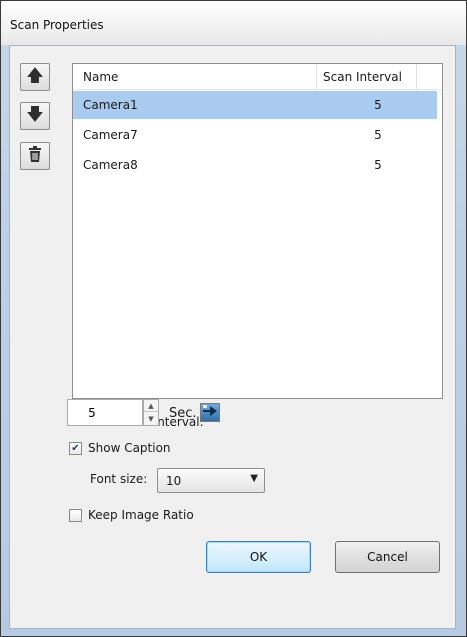 Image resolution: width=467 pixels, height=637 pixels. I want to click on trash-icon, so click(35, 156).